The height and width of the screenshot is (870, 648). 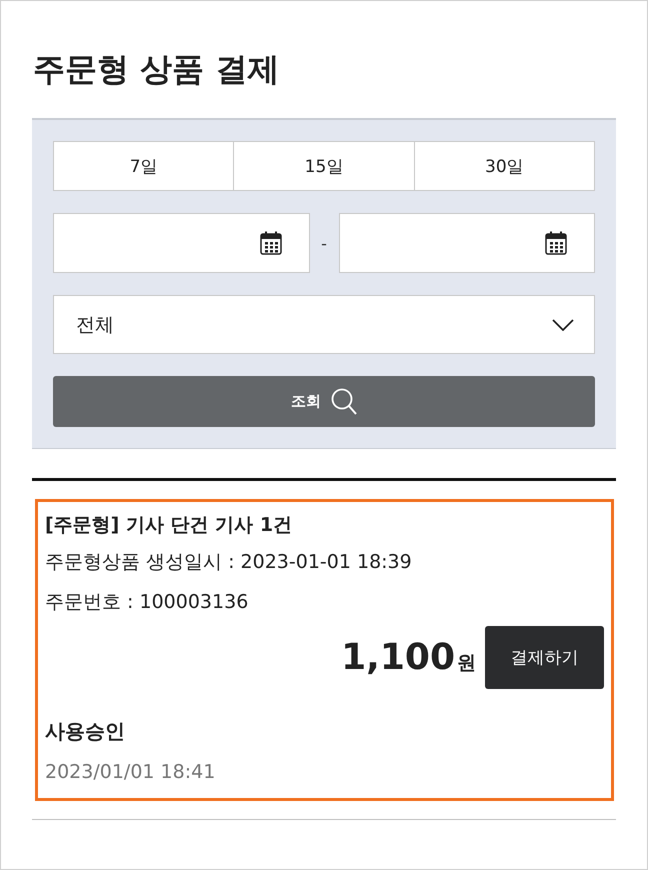 What do you see at coordinates (143, 166) in the screenshot?
I see `period-button: 7일` at bounding box center [143, 166].